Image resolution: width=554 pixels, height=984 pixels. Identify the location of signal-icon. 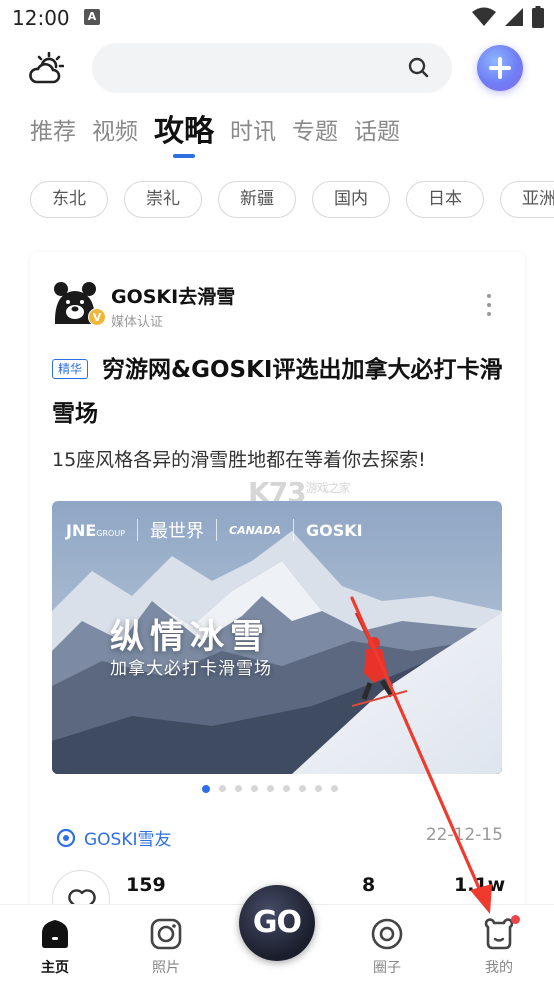
(514, 17).